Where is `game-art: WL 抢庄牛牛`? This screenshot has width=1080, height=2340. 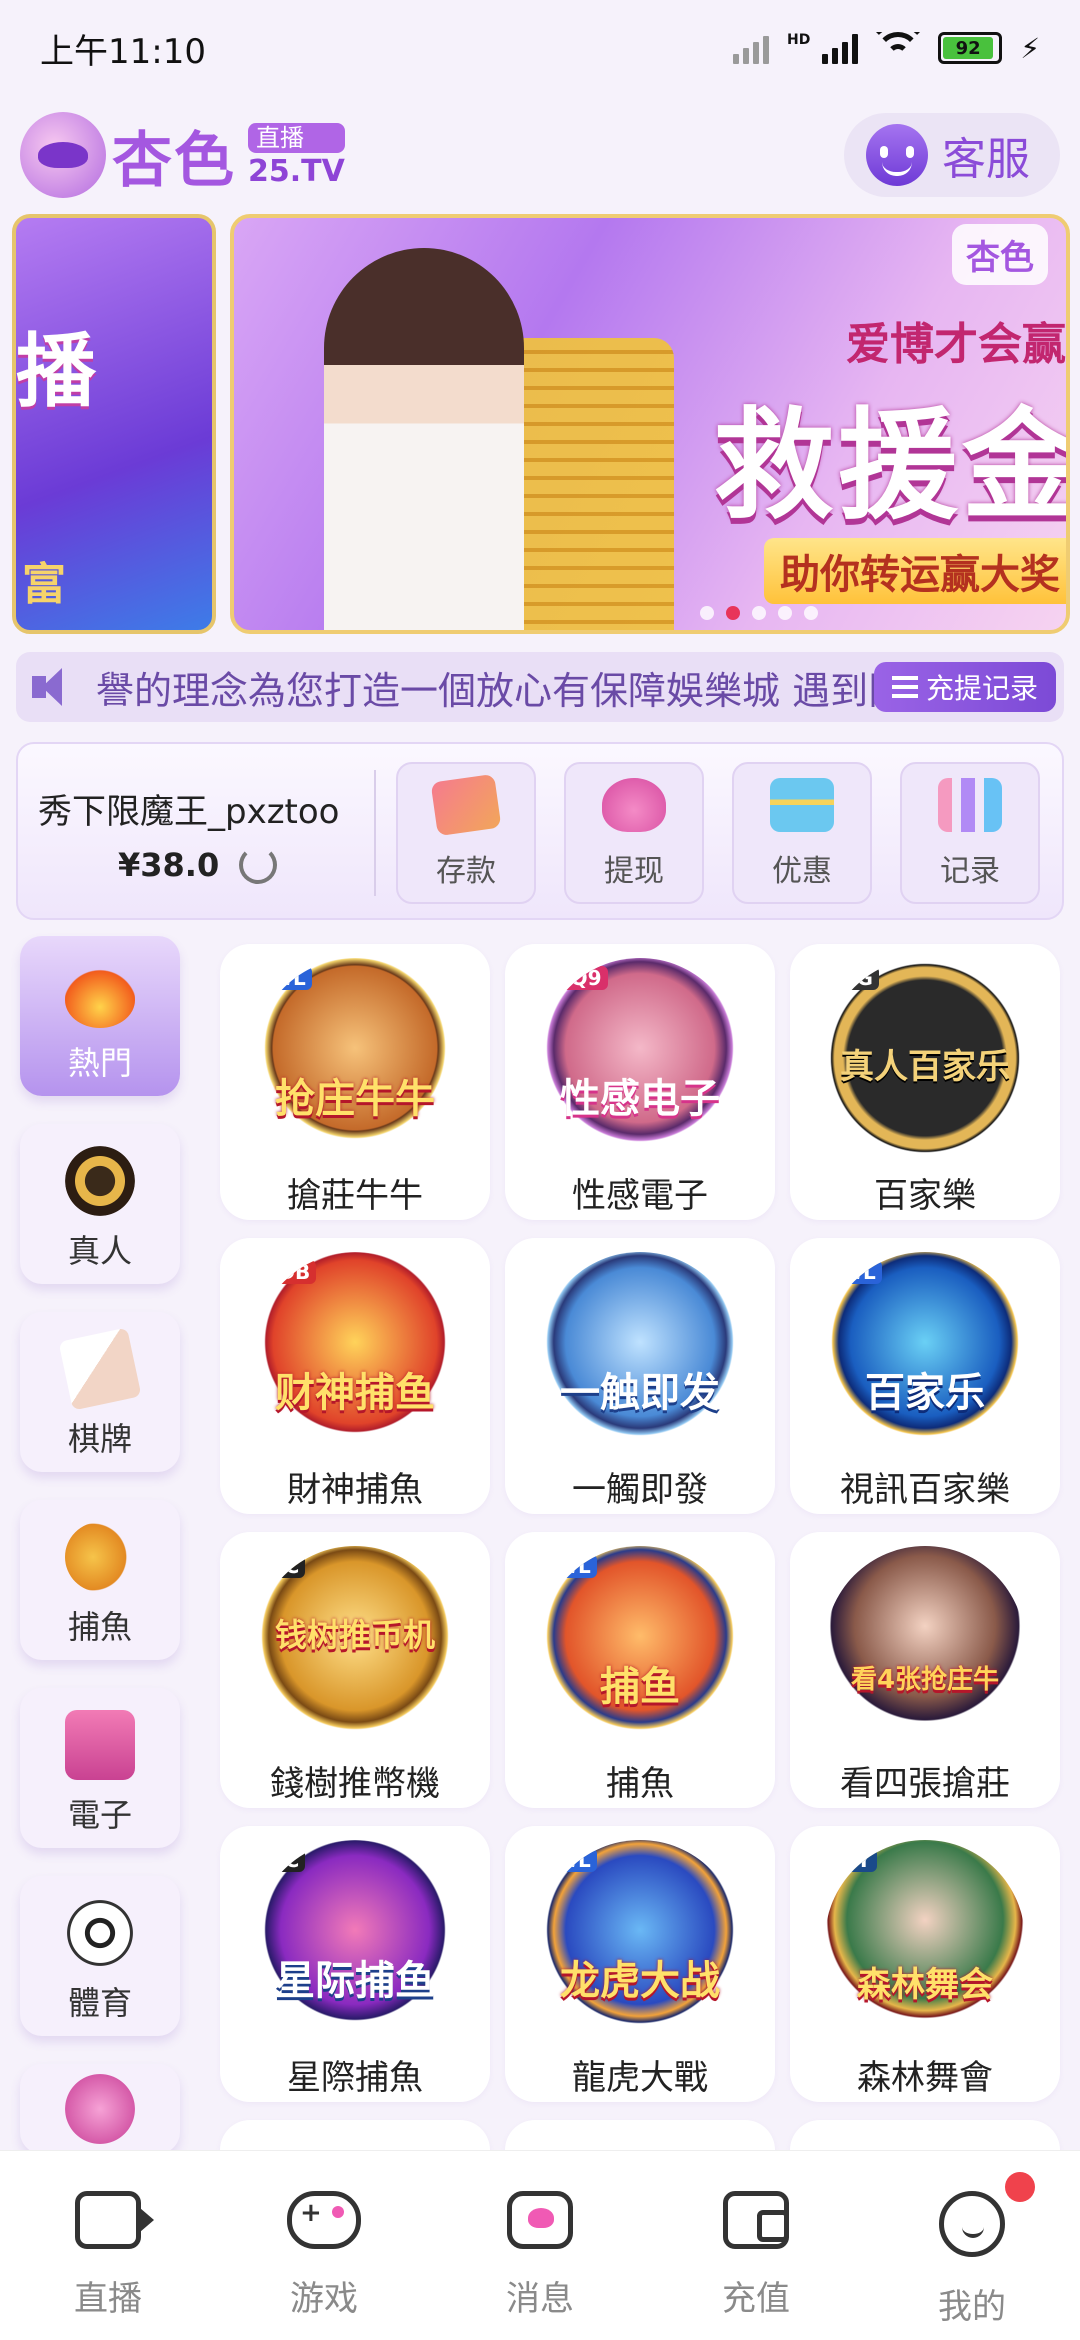 game-art: WL 抢庄牛牛 is located at coordinates (355, 1058).